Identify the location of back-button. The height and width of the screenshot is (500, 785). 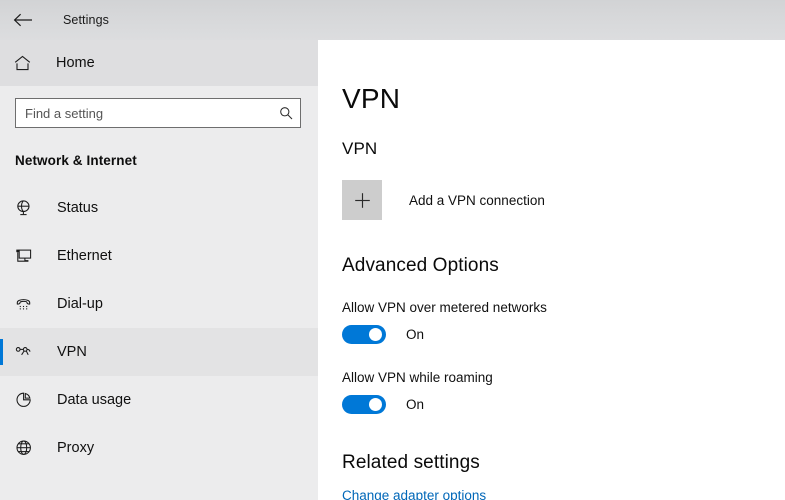
(23, 20).